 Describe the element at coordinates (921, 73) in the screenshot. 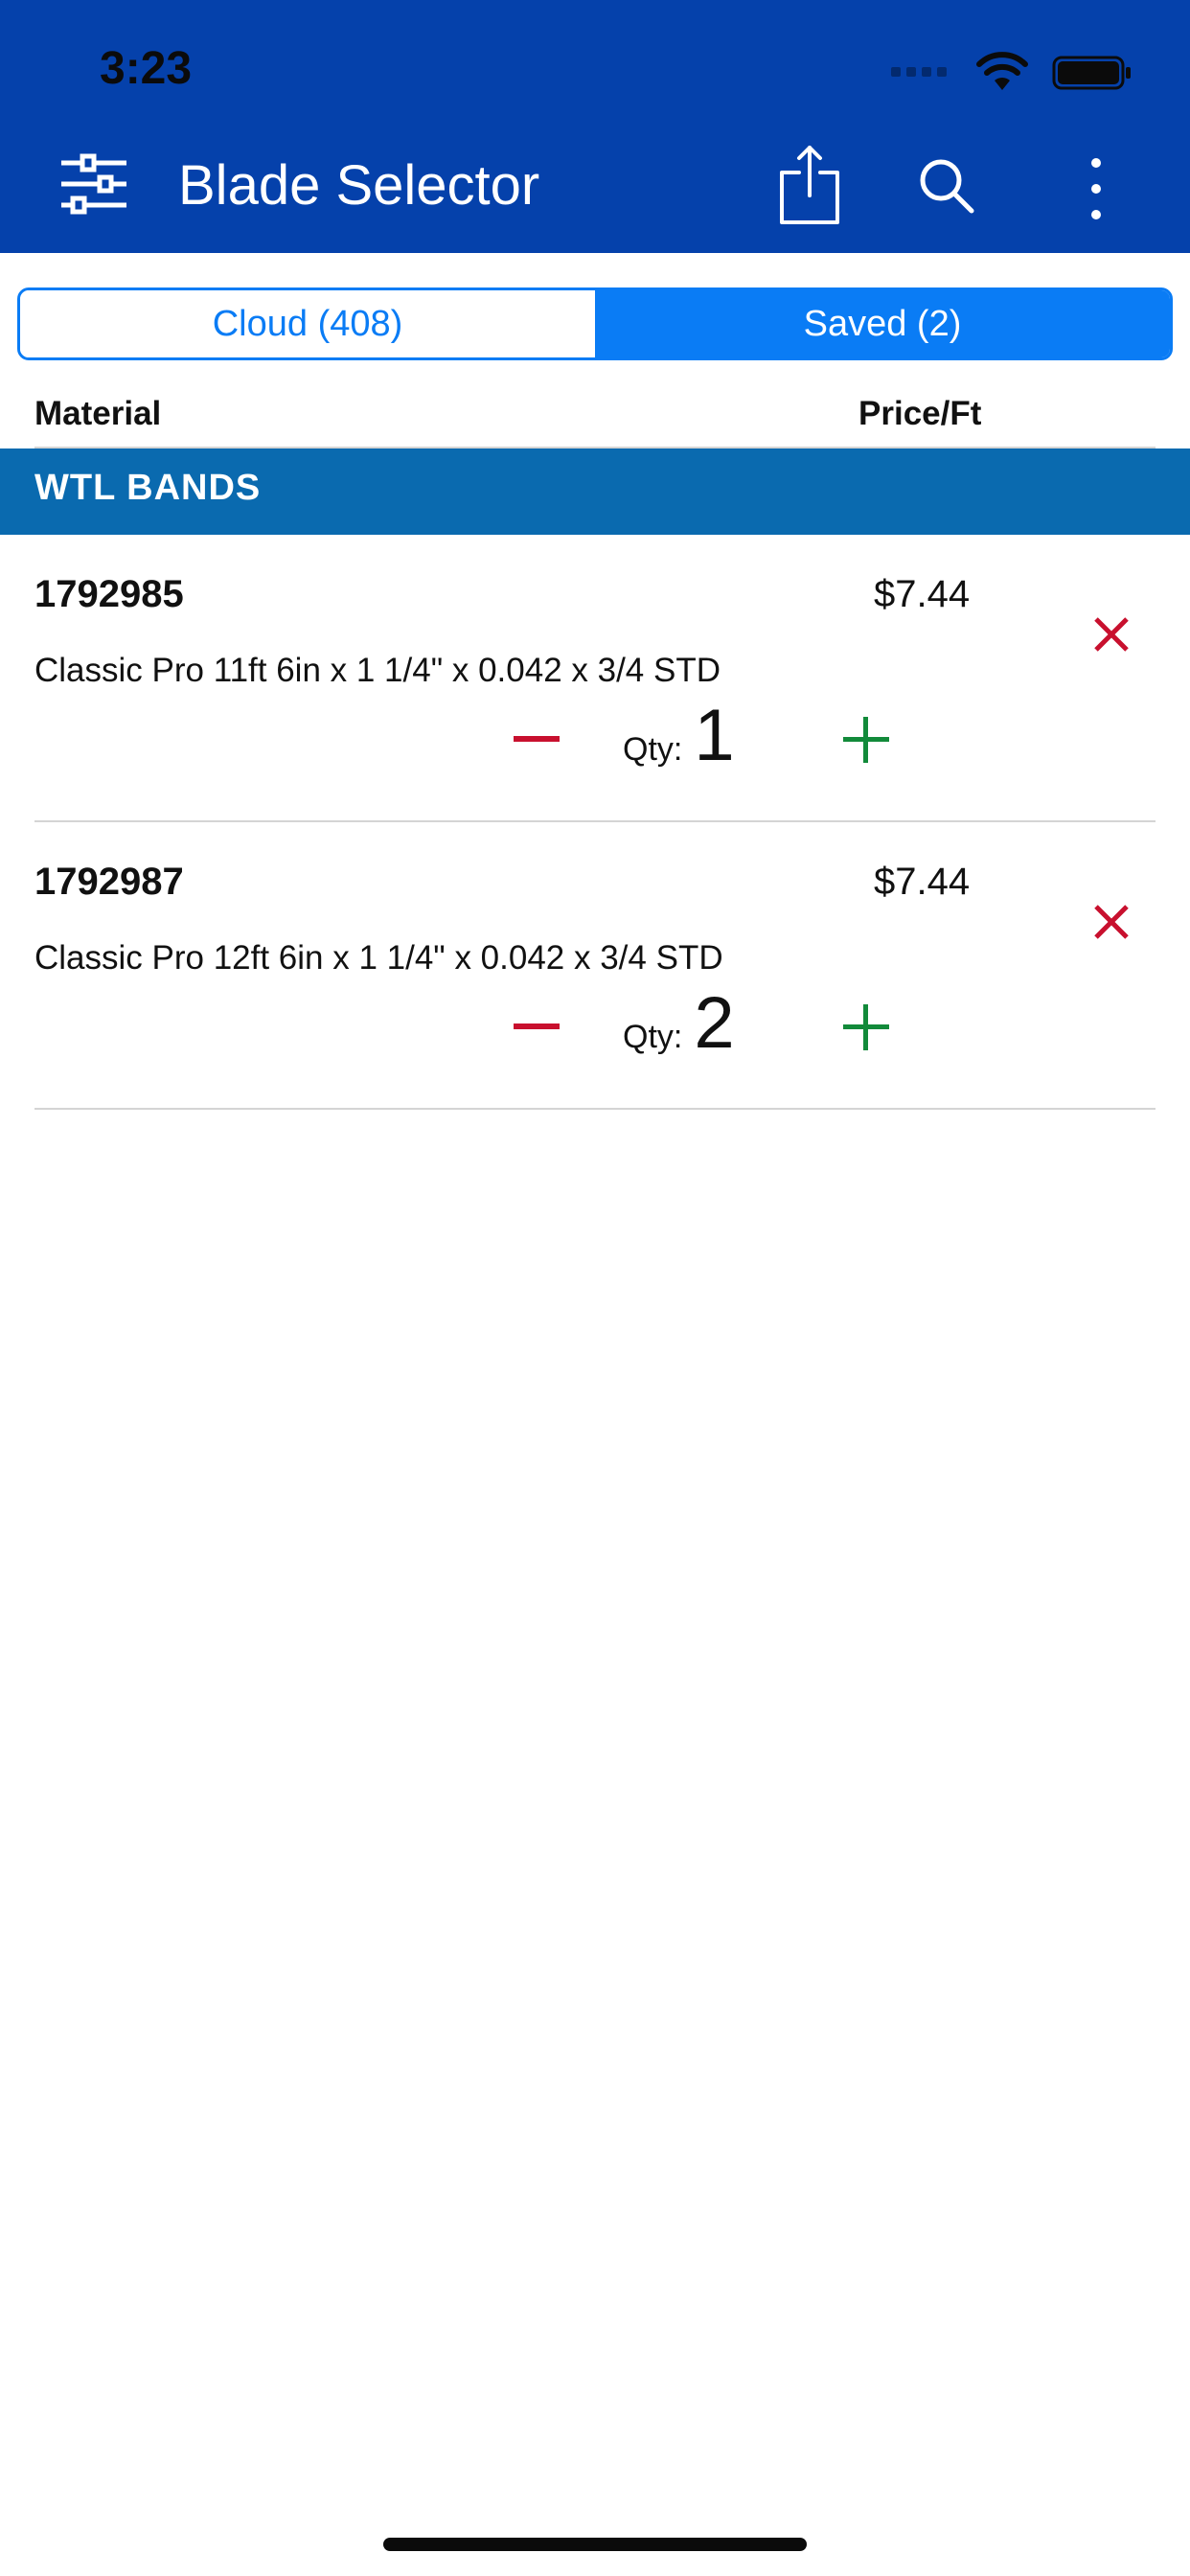

I see `cellular-signal-icon` at that location.